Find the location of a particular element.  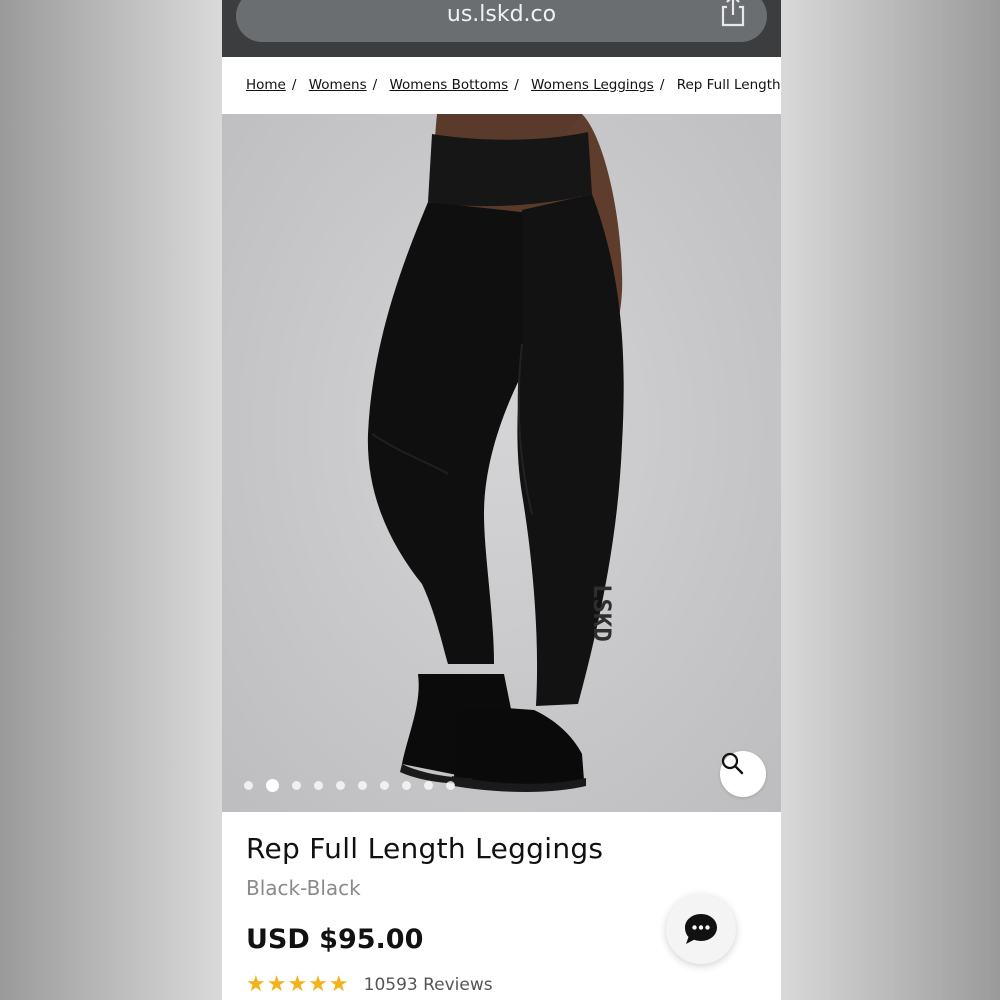

breadcrumb-home: Home is located at coordinates (266, 85).